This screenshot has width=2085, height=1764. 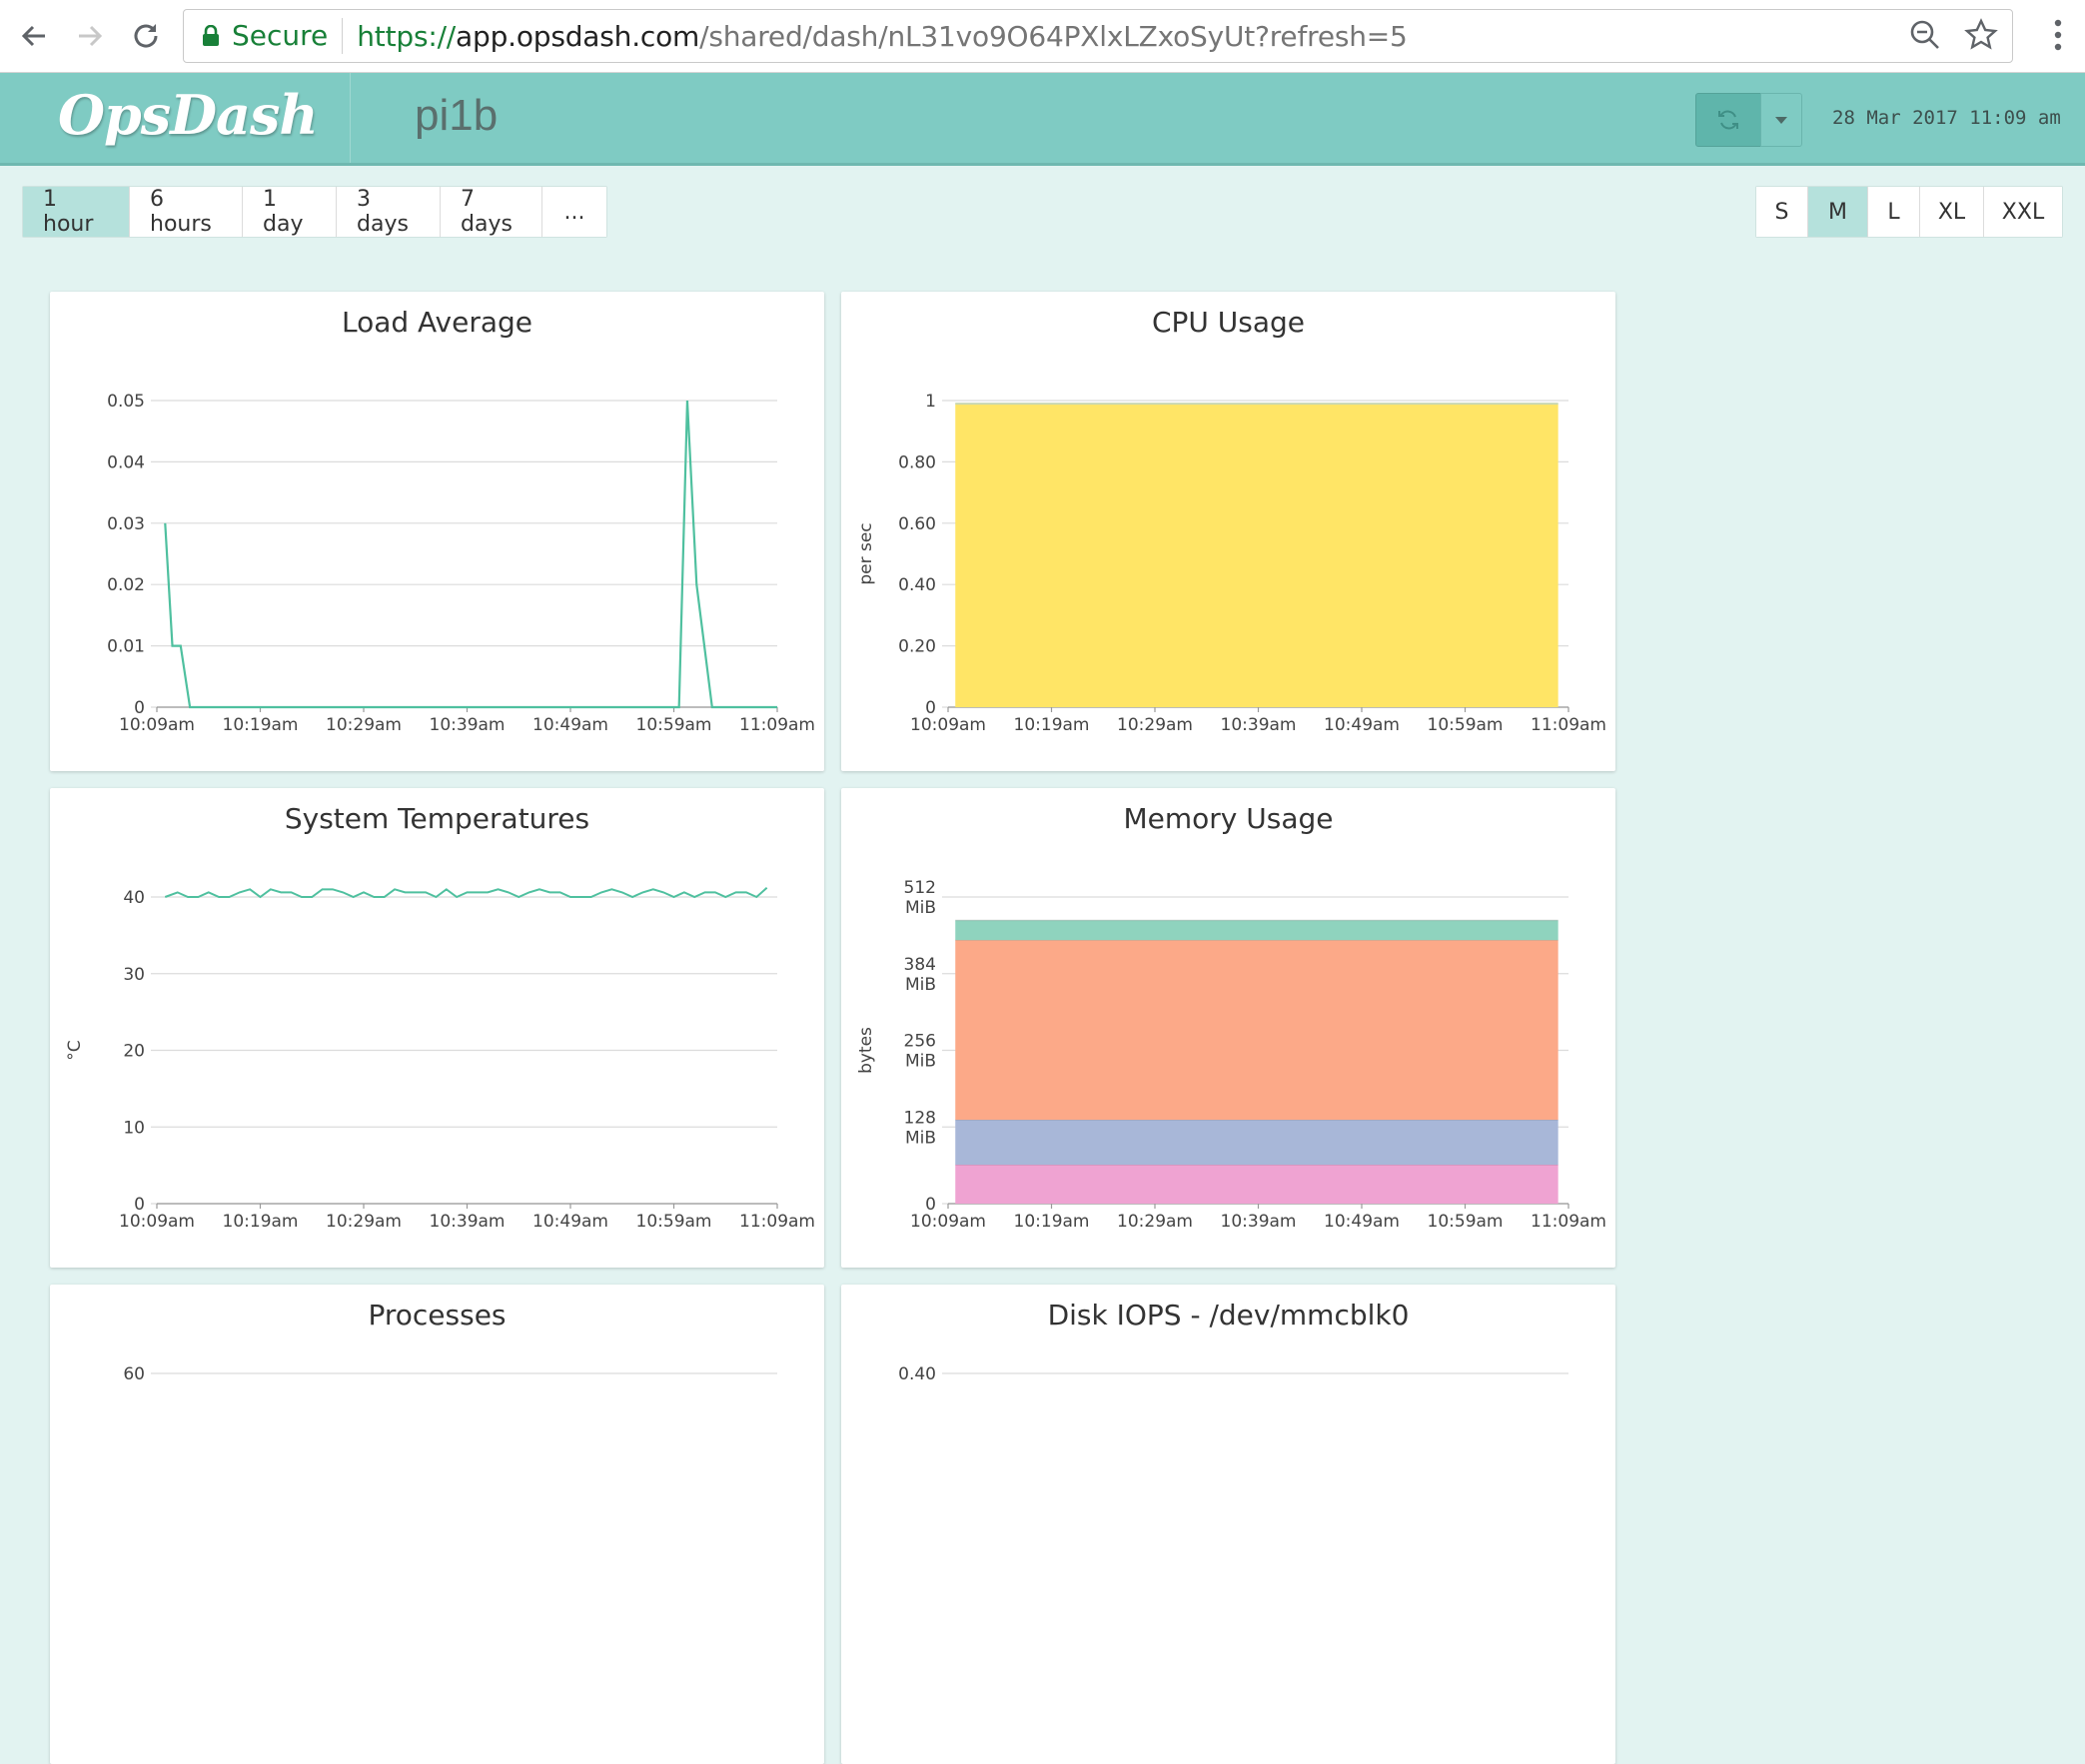 I want to click on reload-button, so click(x=146, y=36).